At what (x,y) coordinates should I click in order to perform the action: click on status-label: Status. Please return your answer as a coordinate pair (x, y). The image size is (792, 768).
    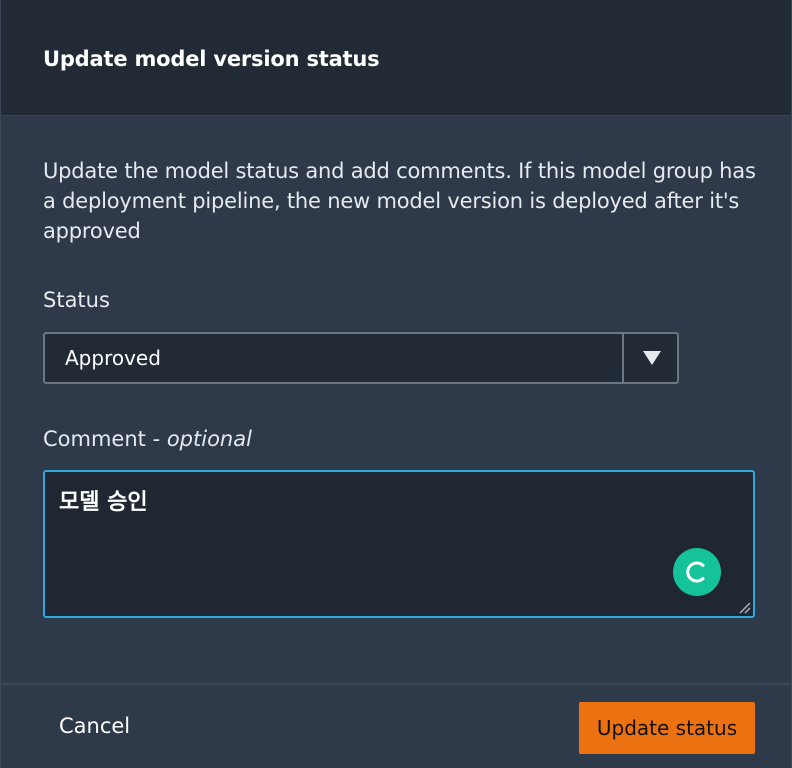
    Looking at the image, I should click on (76, 300).